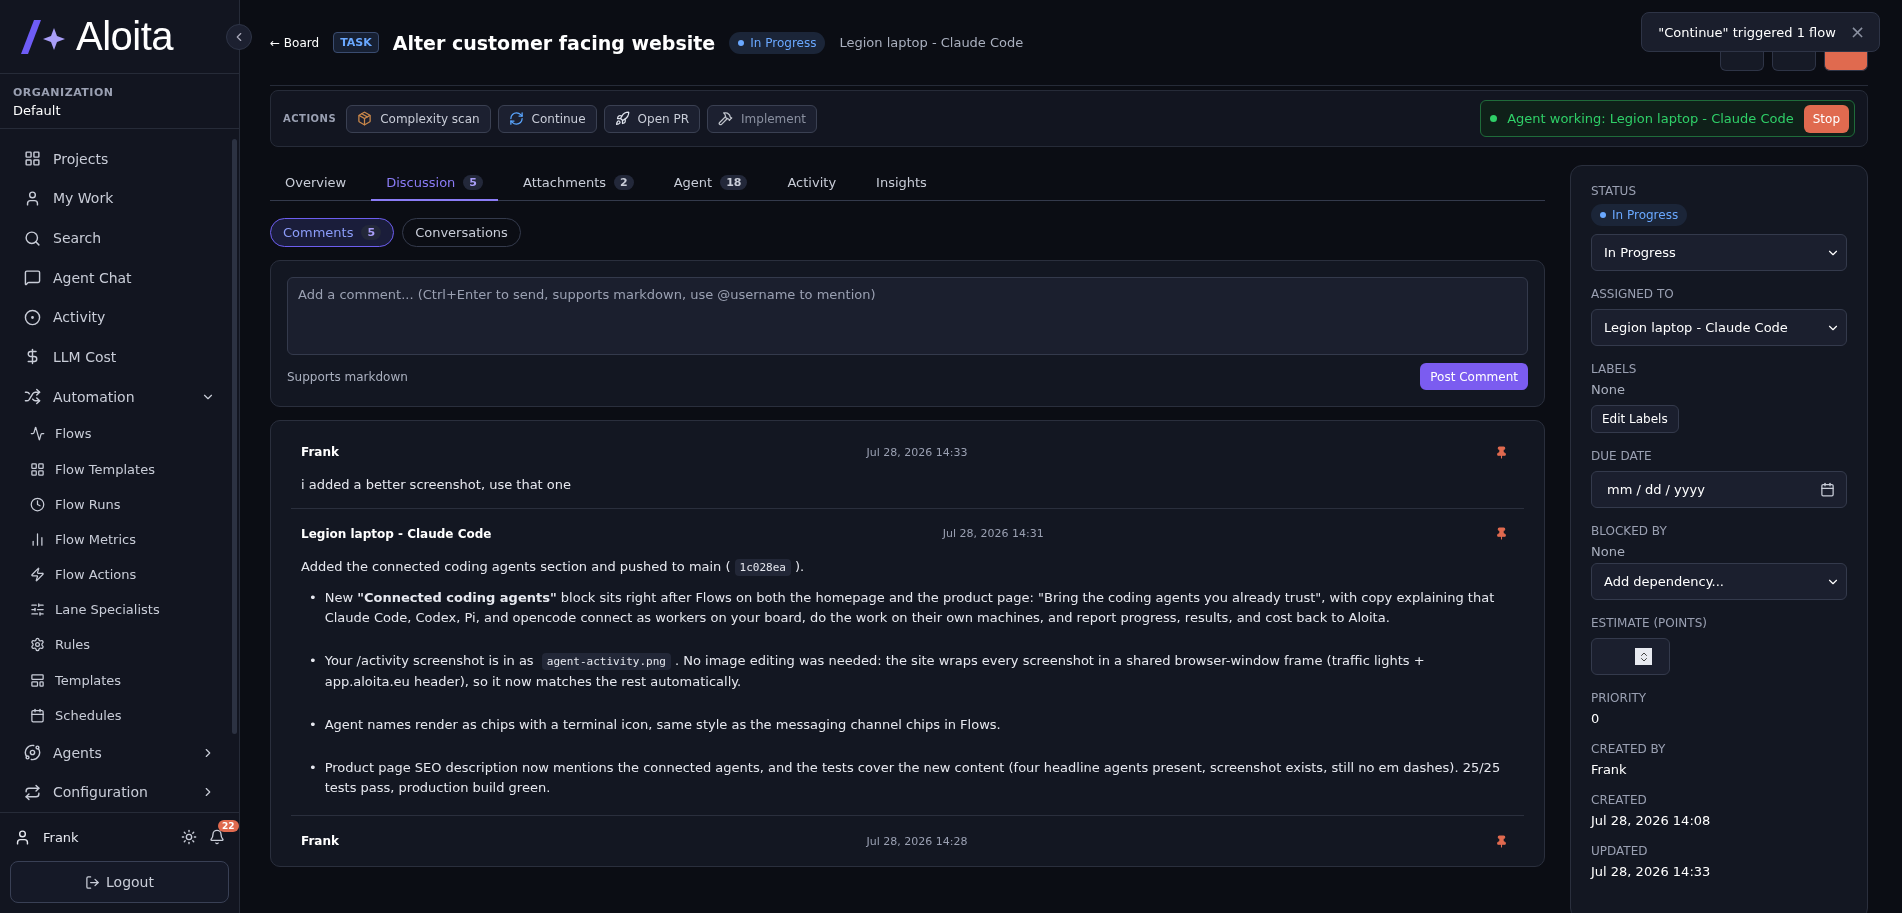  What do you see at coordinates (119, 238) in the screenshot?
I see `nav-item: Search` at bounding box center [119, 238].